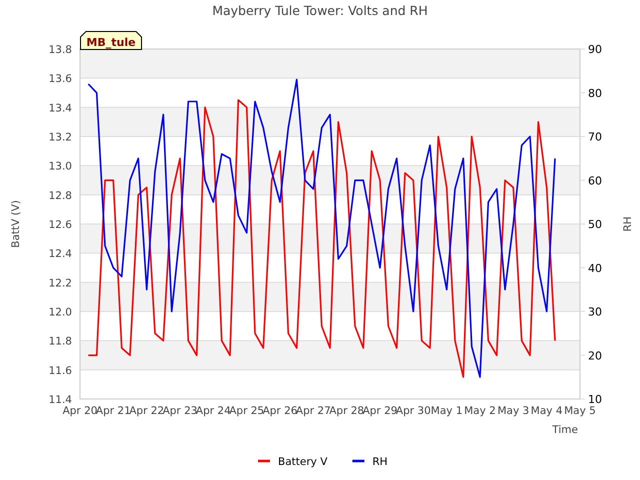 The height and width of the screenshot is (480, 640). Describe the element at coordinates (313, 411) in the screenshot. I see `x-tick-label: Apr 27` at that location.